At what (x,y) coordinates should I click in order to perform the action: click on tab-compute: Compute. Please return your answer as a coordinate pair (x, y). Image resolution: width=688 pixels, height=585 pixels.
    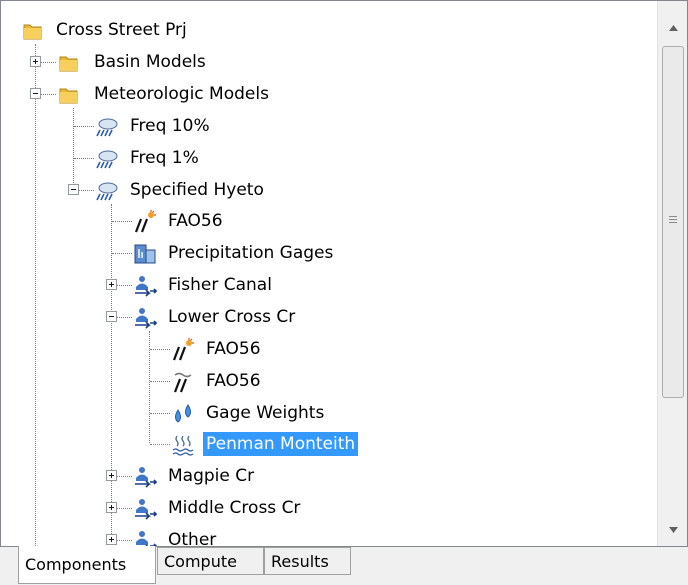
    Looking at the image, I should click on (210, 561).